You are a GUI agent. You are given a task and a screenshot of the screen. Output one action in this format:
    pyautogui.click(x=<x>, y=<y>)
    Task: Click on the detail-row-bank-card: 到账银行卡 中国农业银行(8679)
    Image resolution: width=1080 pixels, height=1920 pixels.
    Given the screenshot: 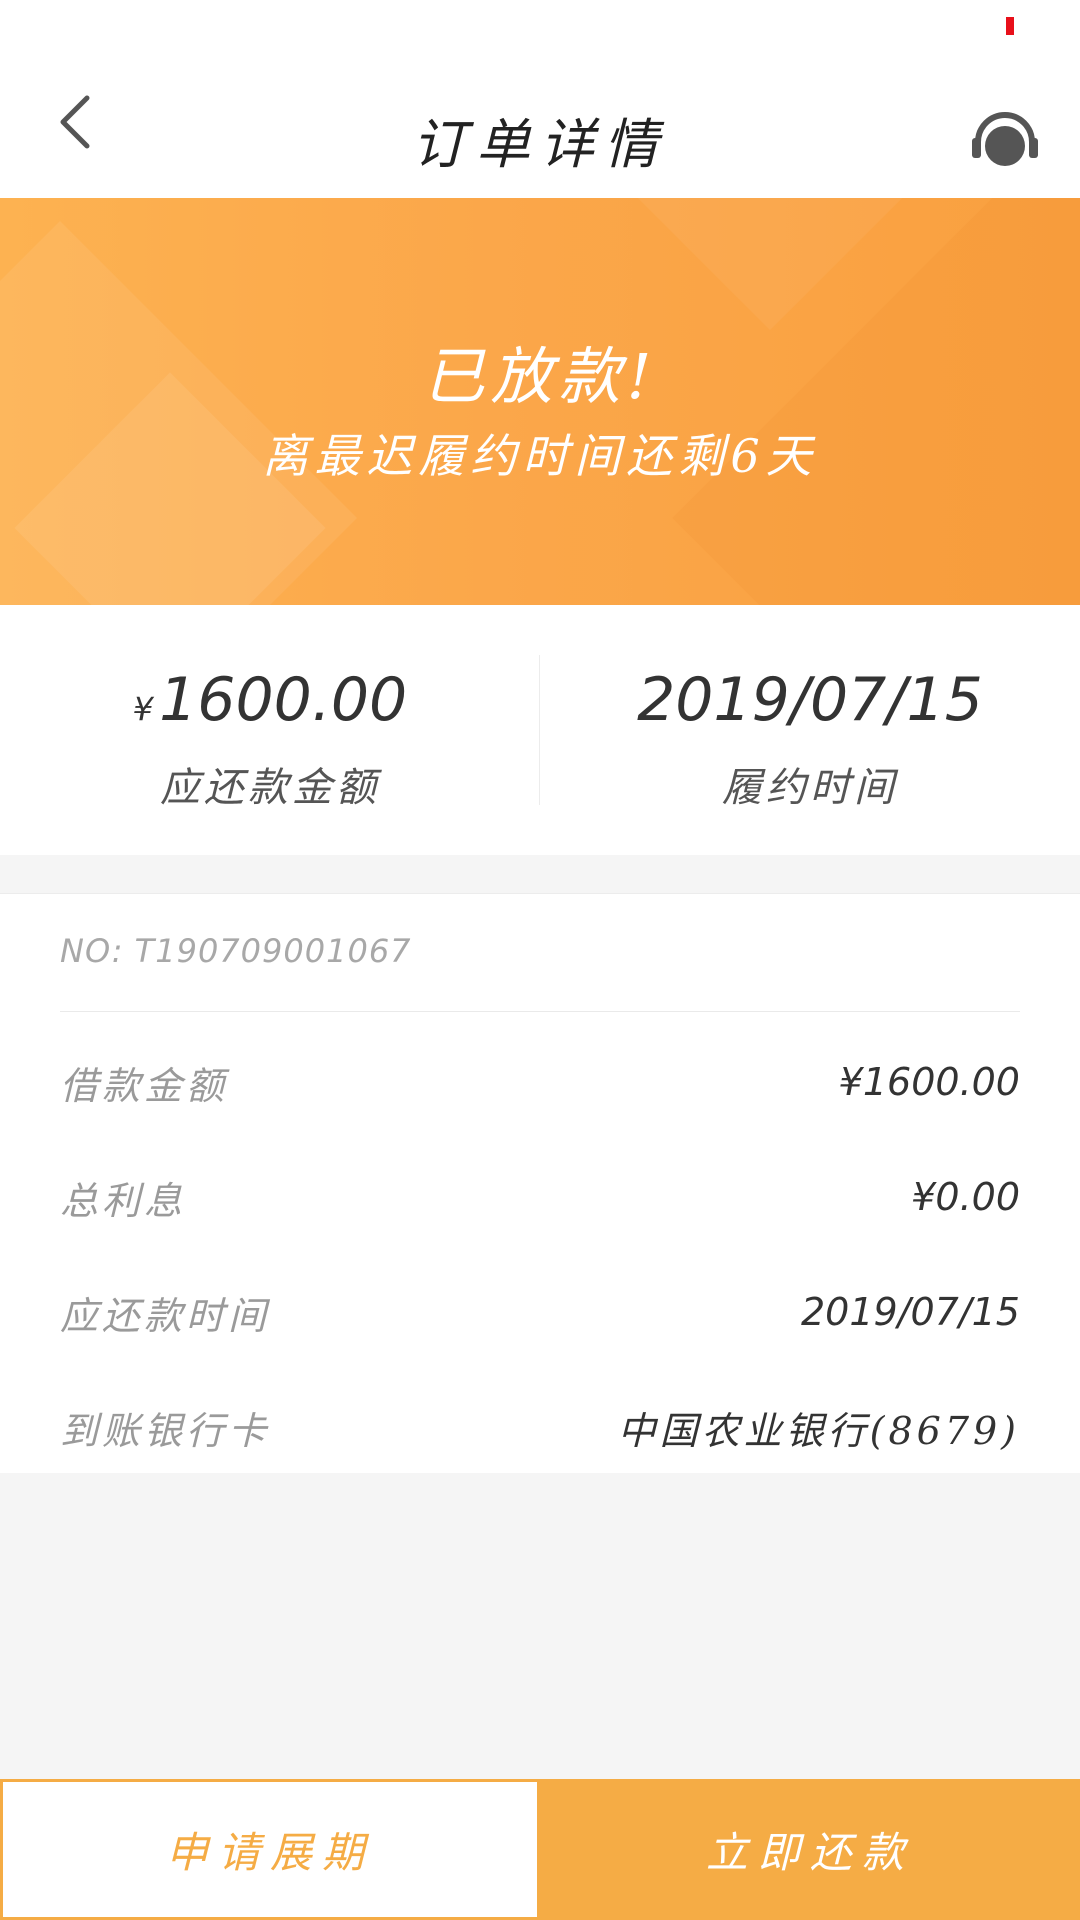 What is the action you would take?
    pyautogui.click(x=540, y=1427)
    